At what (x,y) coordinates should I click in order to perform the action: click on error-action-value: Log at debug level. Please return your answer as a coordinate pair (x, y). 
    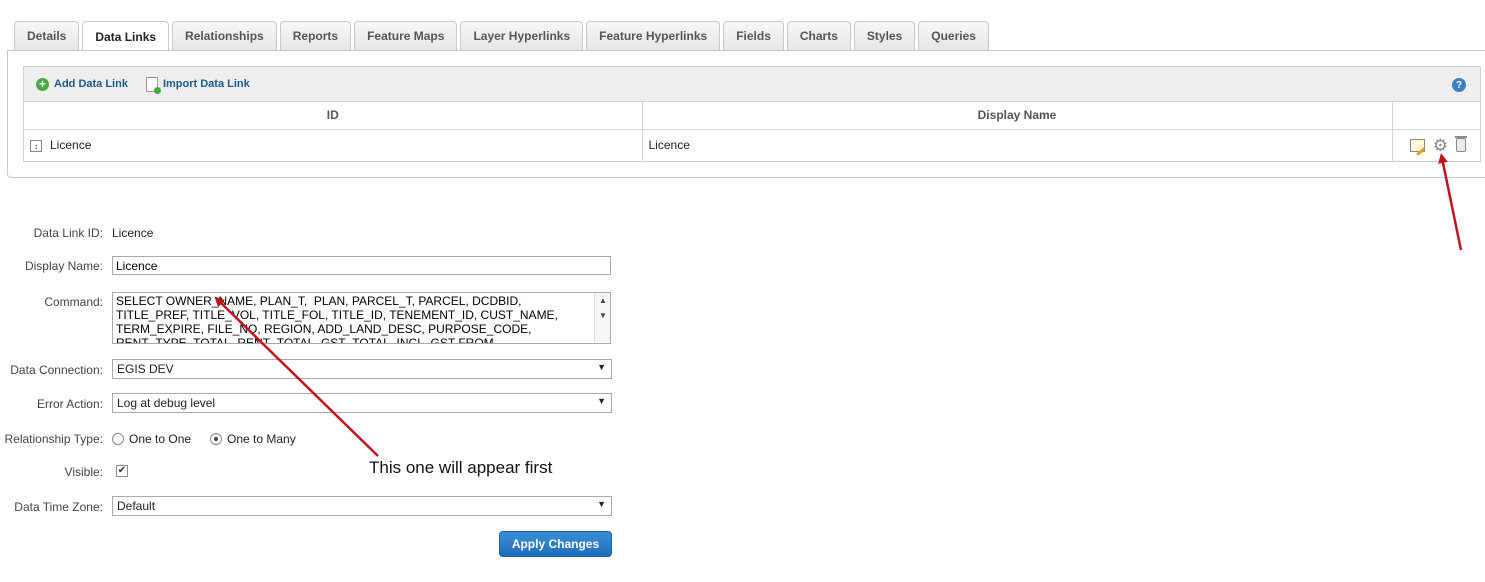
    Looking at the image, I should click on (166, 403).